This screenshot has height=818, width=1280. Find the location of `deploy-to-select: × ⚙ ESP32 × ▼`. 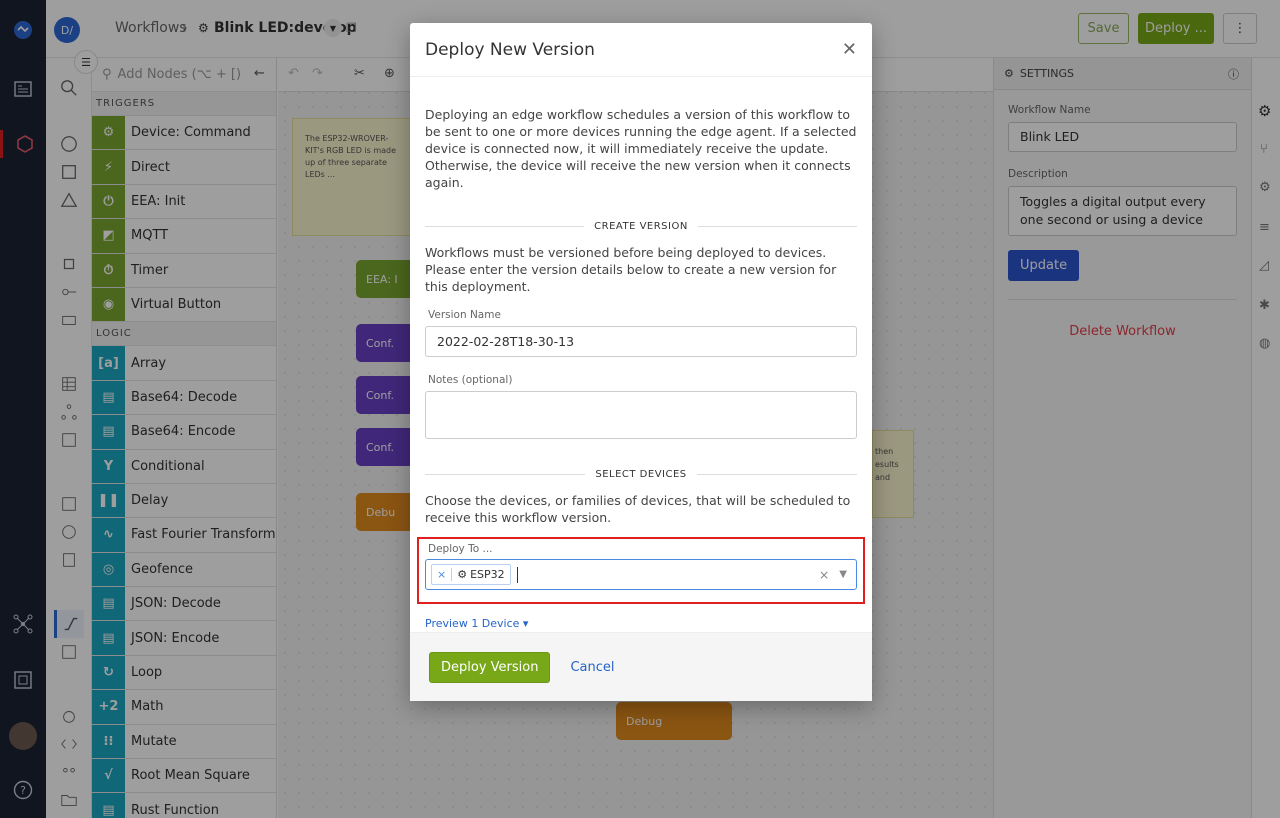

deploy-to-select: × ⚙ ESP32 × ▼ is located at coordinates (641, 574).